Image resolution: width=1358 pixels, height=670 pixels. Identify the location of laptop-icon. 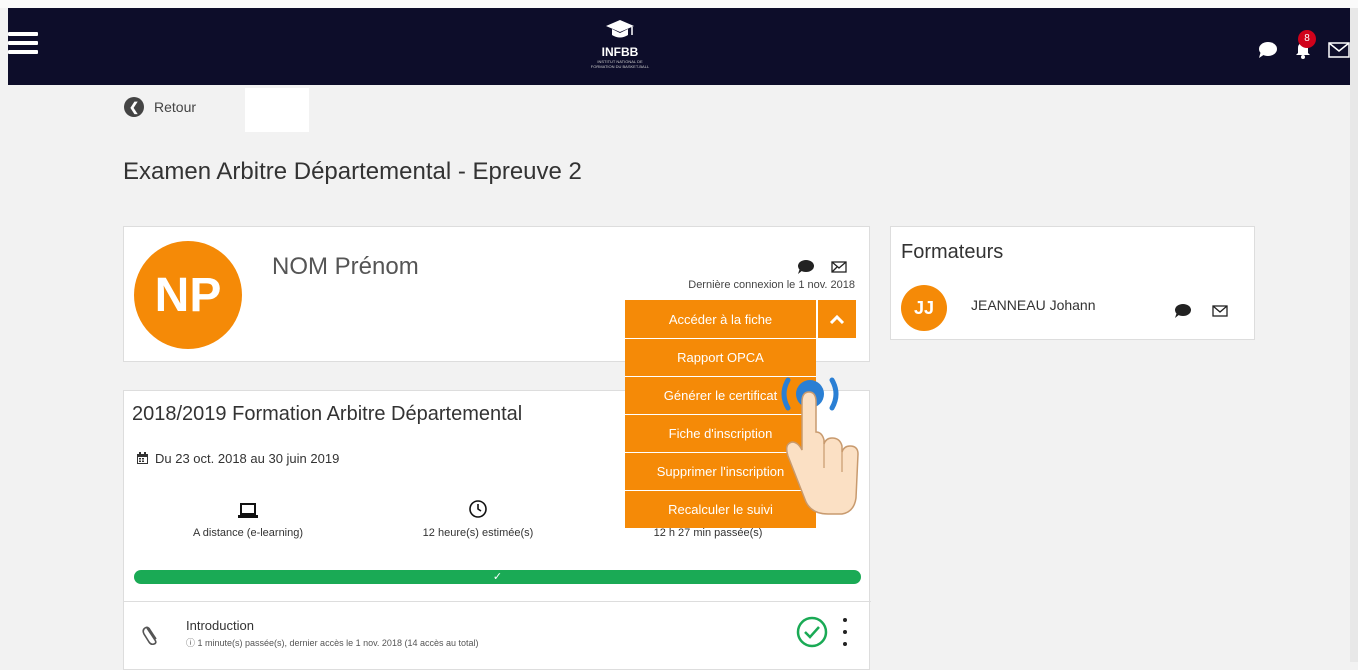
(248, 510).